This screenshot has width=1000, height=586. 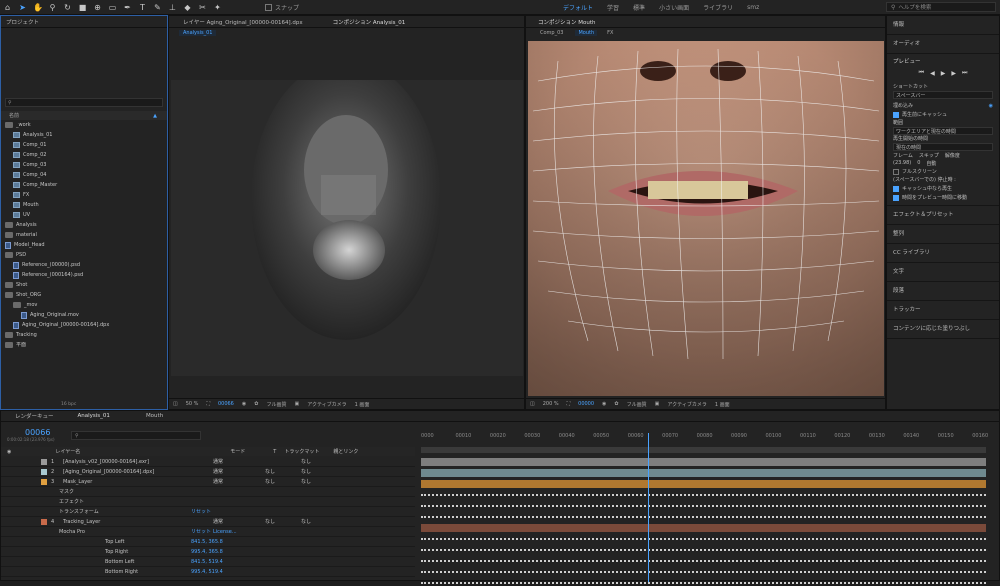 I want to click on col-mode: モード, so click(x=237, y=451).